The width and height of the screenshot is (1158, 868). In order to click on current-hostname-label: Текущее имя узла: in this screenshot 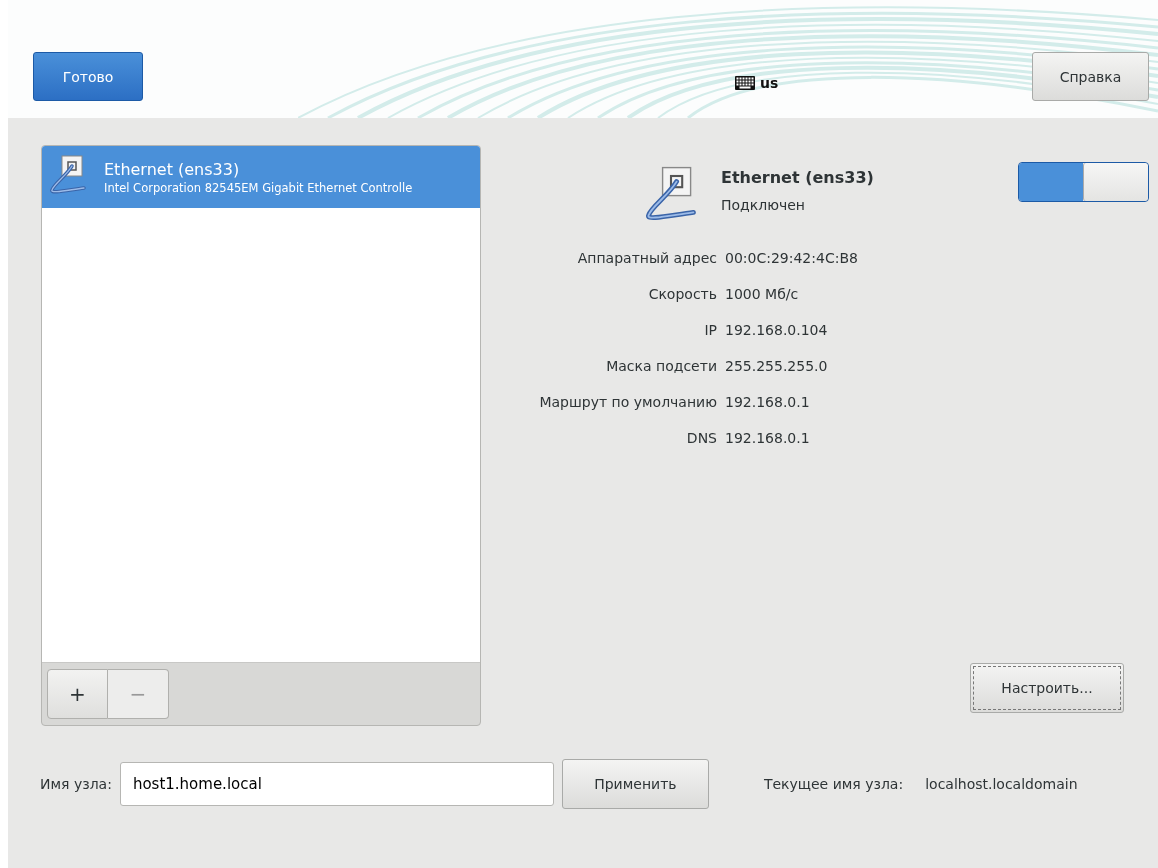, I will do `click(833, 784)`.